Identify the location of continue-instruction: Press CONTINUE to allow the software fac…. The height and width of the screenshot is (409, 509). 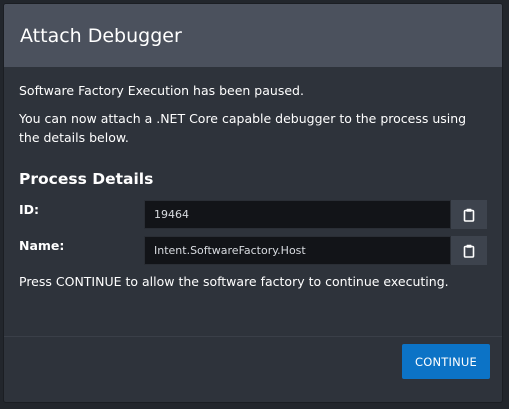
(234, 281).